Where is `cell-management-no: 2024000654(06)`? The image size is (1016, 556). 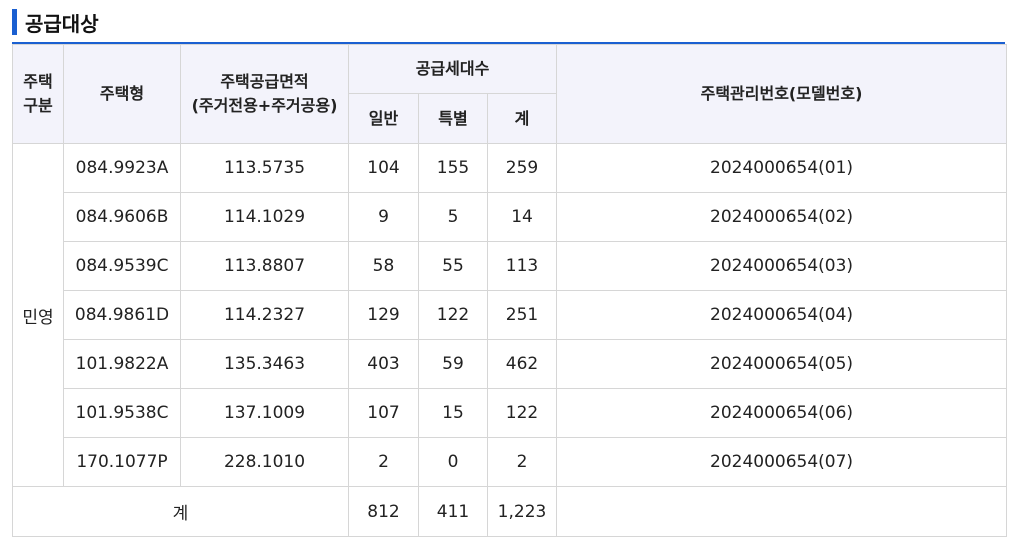
cell-management-no: 2024000654(06) is located at coordinates (782, 413).